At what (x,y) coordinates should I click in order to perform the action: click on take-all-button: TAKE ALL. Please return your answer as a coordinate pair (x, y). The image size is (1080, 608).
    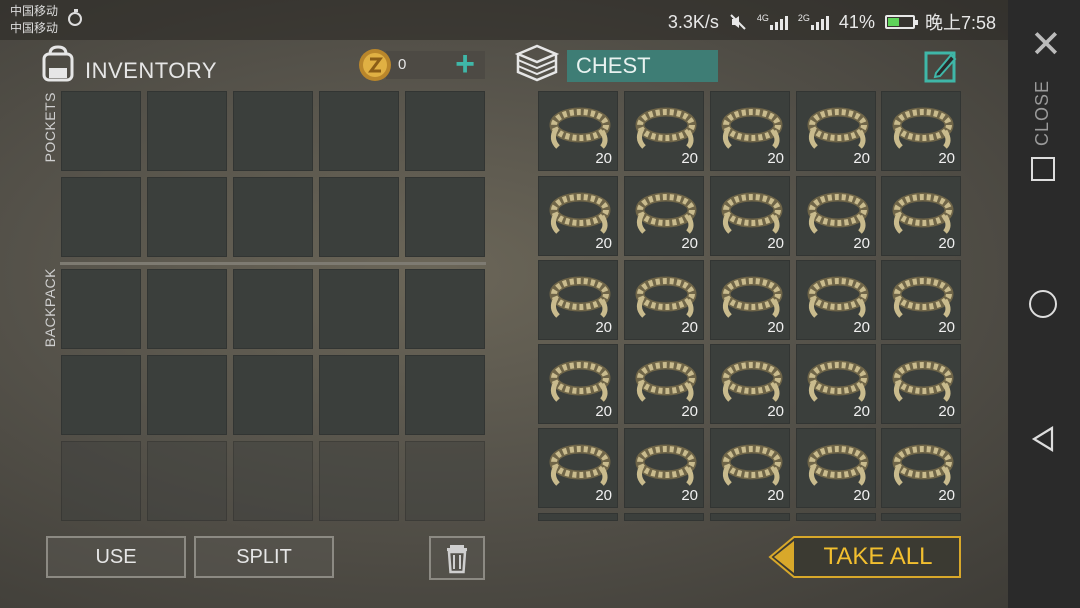
    Looking at the image, I should click on (865, 557).